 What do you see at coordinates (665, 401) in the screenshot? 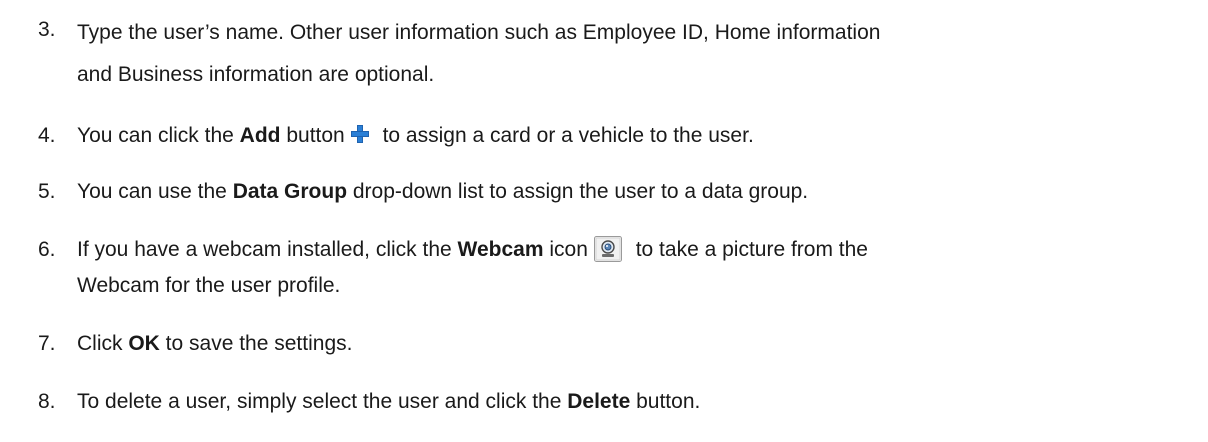
I see `step-text-run: button.` at bounding box center [665, 401].